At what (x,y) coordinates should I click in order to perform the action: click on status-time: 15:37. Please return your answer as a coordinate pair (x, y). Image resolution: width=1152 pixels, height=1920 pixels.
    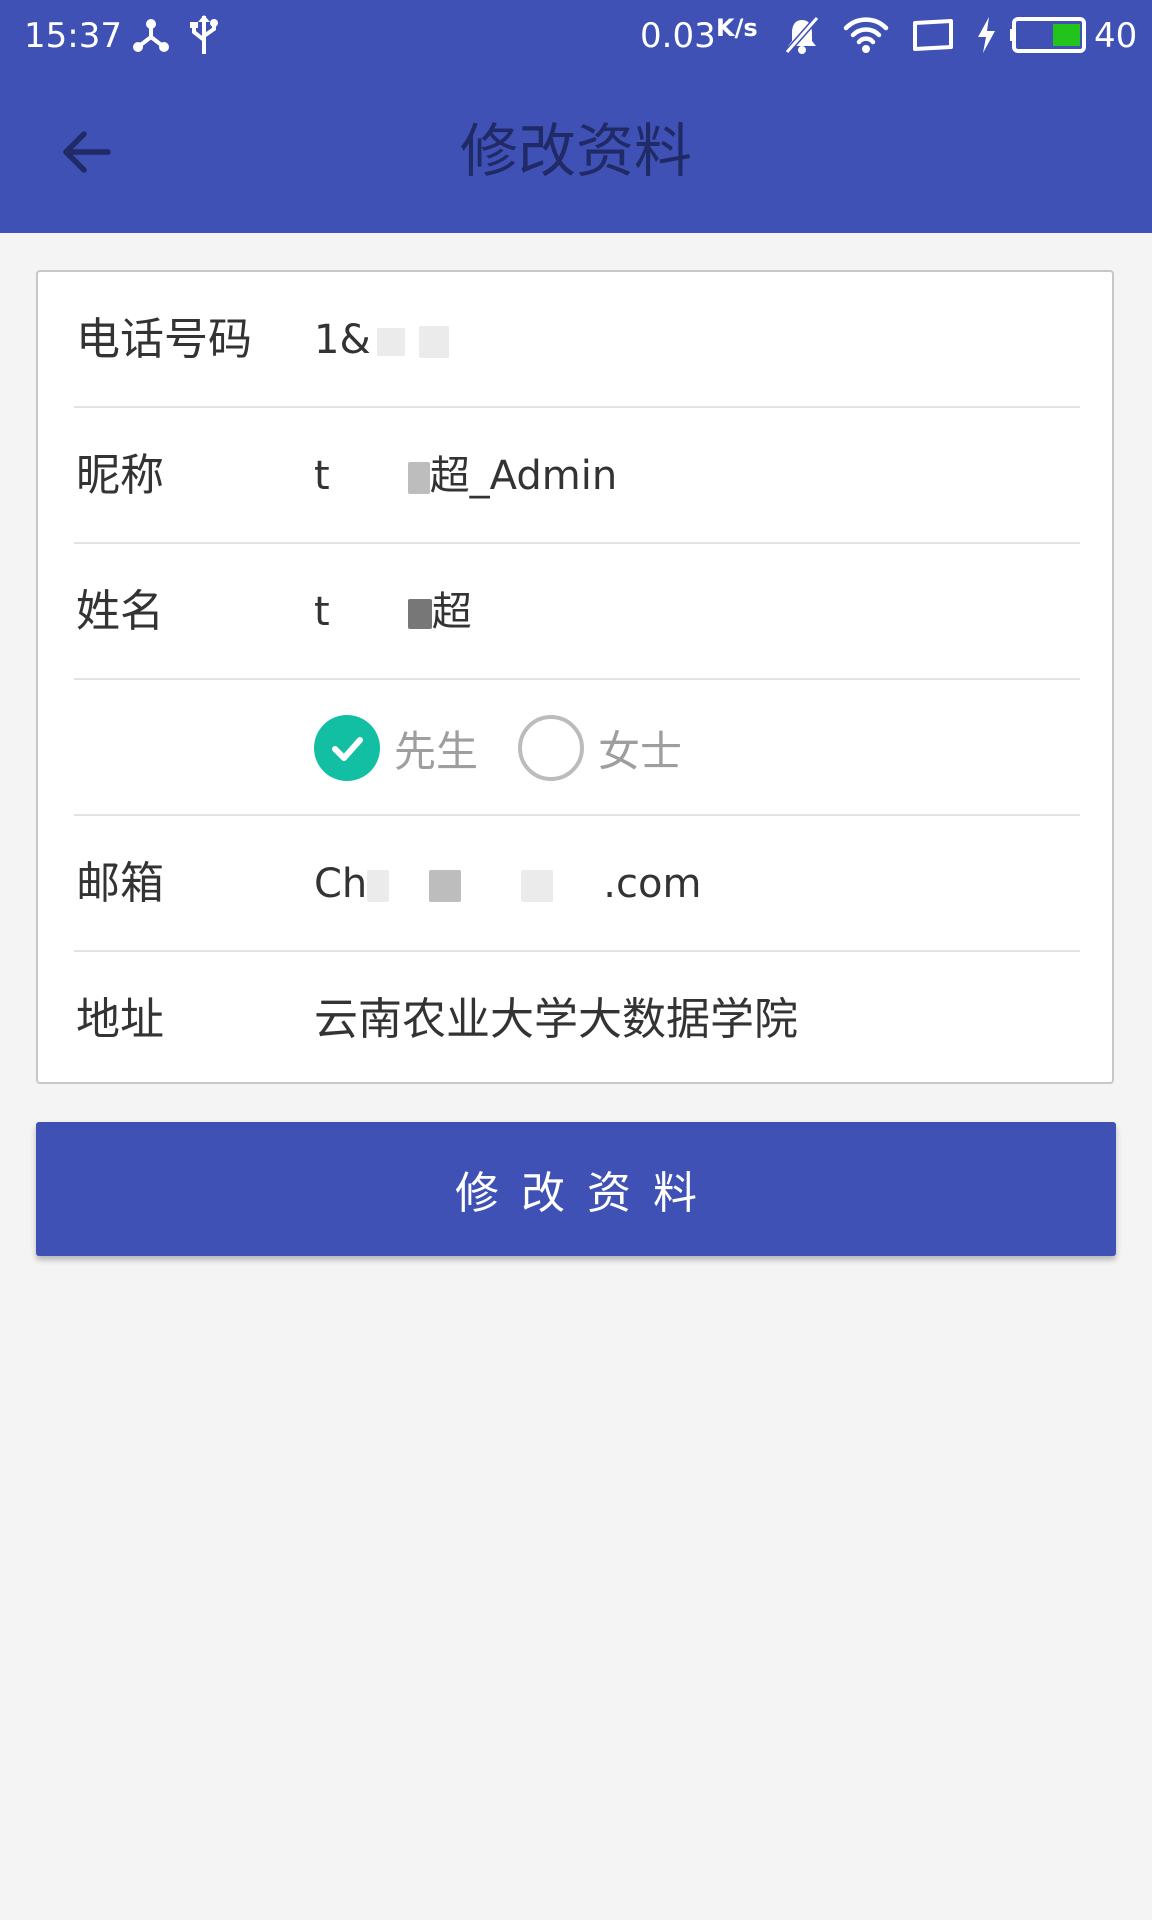
    Looking at the image, I should click on (73, 36).